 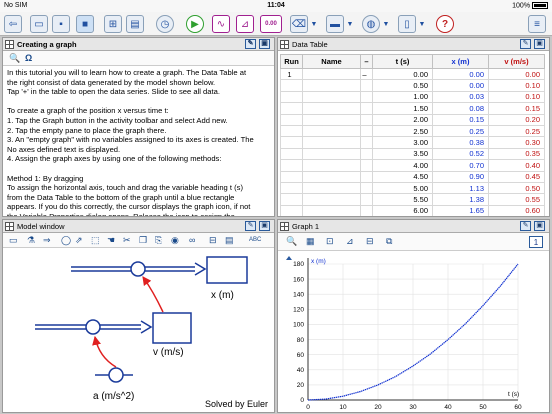 What do you see at coordinates (47, 240) in the screenshot?
I see `flow-tool-icon: ⇒` at bounding box center [47, 240].